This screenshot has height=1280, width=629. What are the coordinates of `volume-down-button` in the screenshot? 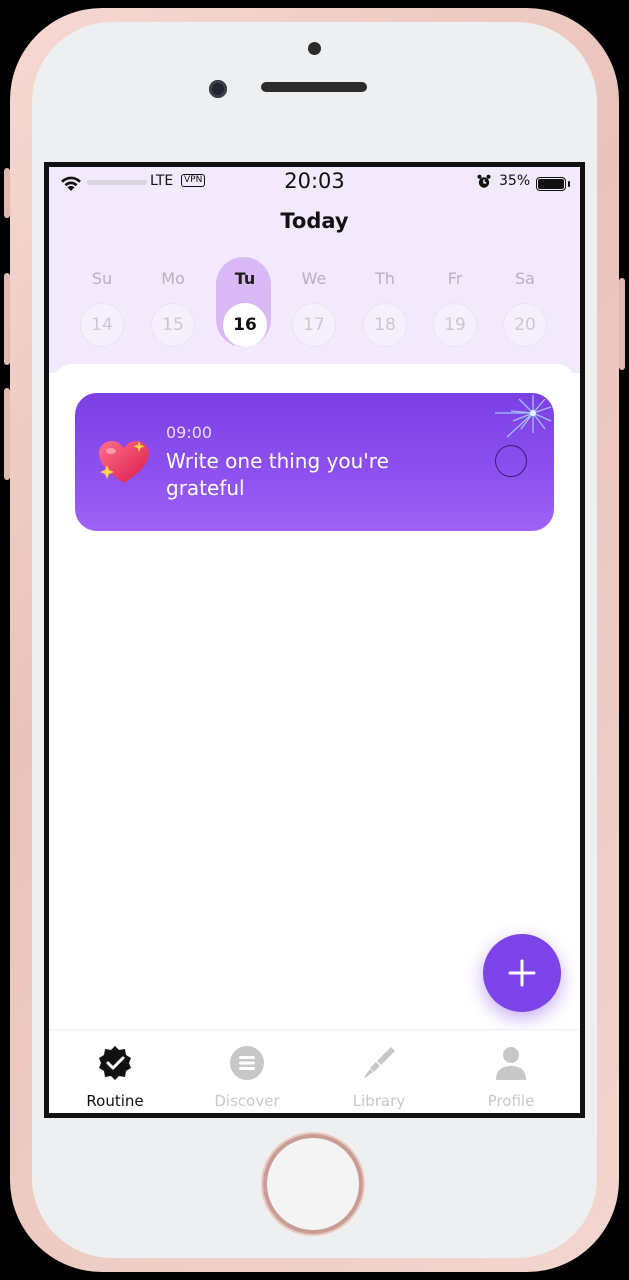 It's located at (7, 434).